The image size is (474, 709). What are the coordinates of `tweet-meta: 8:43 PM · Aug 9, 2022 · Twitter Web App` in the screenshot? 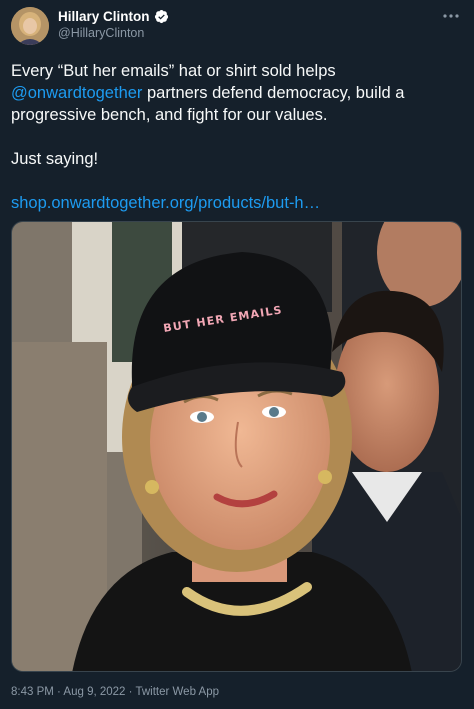 It's located at (115, 692).